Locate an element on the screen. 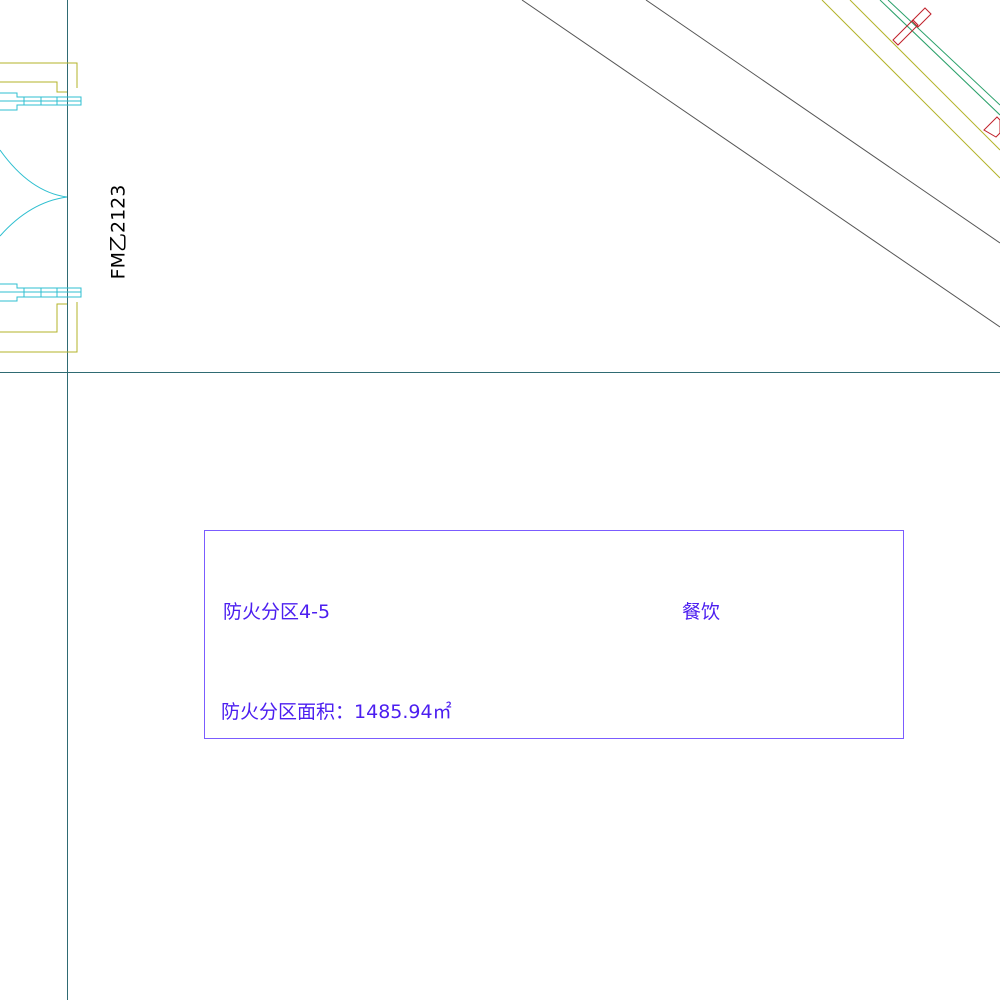  fire-zone-name: 防火分区4-5 is located at coordinates (277, 612).